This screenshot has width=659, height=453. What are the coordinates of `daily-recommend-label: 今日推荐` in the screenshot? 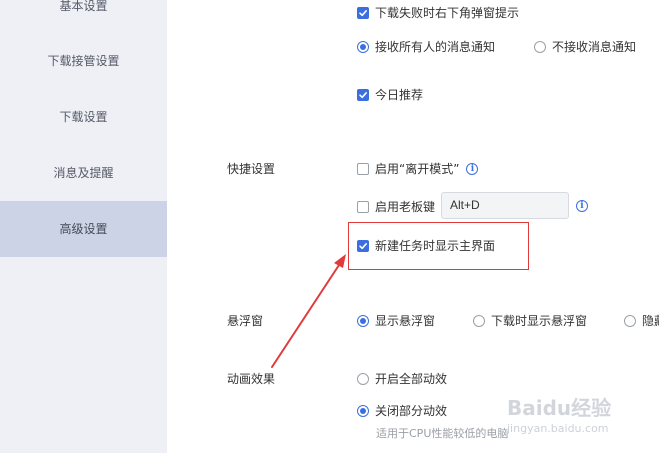 It's located at (399, 95).